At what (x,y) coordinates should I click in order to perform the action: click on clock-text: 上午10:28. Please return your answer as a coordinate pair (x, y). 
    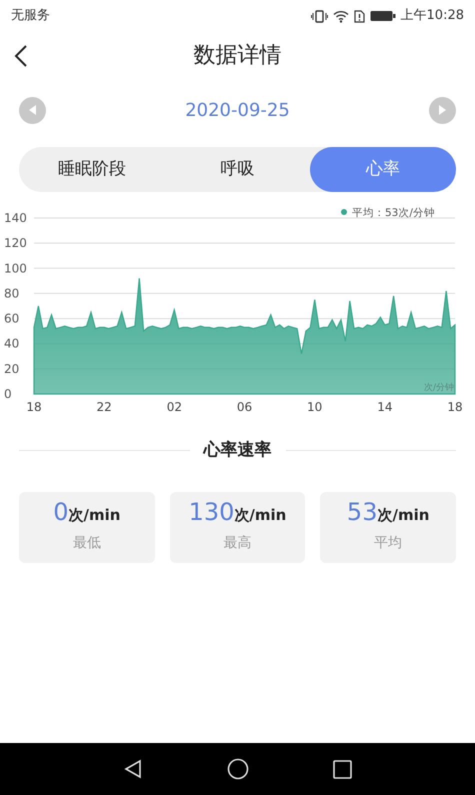
    Looking at the image, I should click on (432, 16).